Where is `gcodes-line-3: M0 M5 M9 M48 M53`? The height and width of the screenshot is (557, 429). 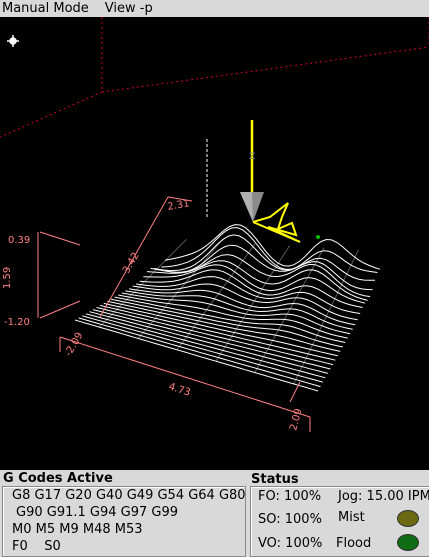
gcodes-line-3: M0 M5 M9 M48 M53 is located at coordinates (77, 529).